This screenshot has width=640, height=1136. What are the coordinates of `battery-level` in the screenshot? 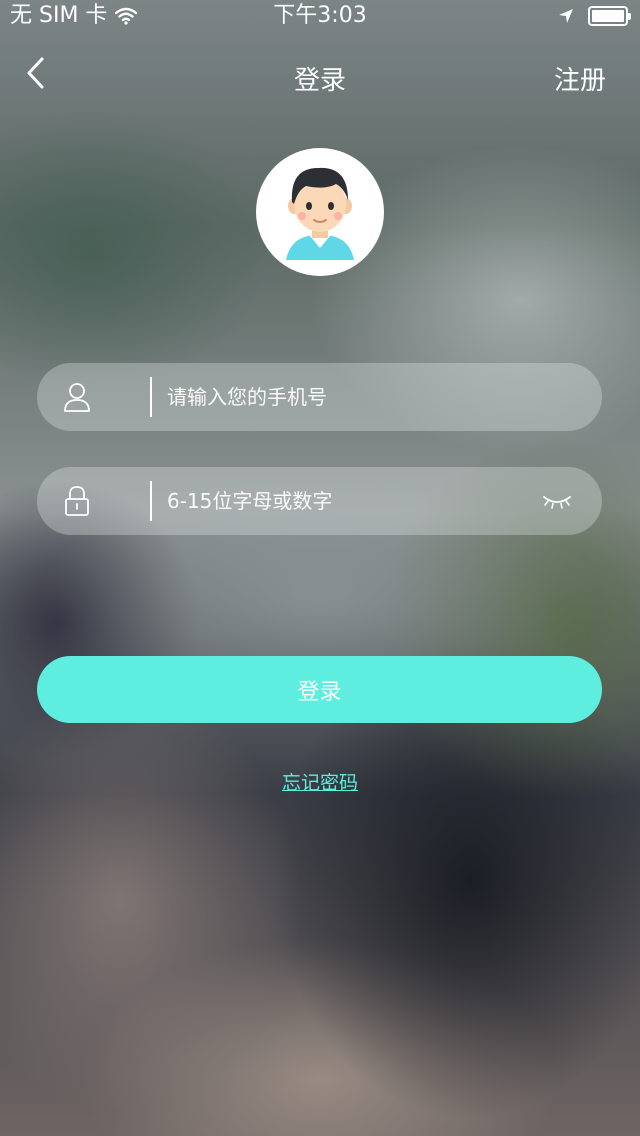 It's located at (608, 16).